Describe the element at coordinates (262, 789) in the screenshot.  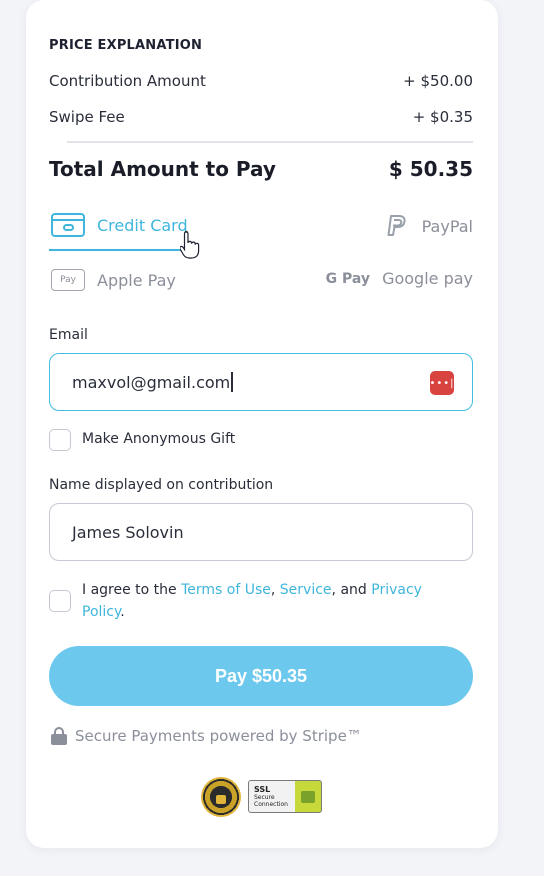
I see `ssl-badge-line1: SSL` at that location.